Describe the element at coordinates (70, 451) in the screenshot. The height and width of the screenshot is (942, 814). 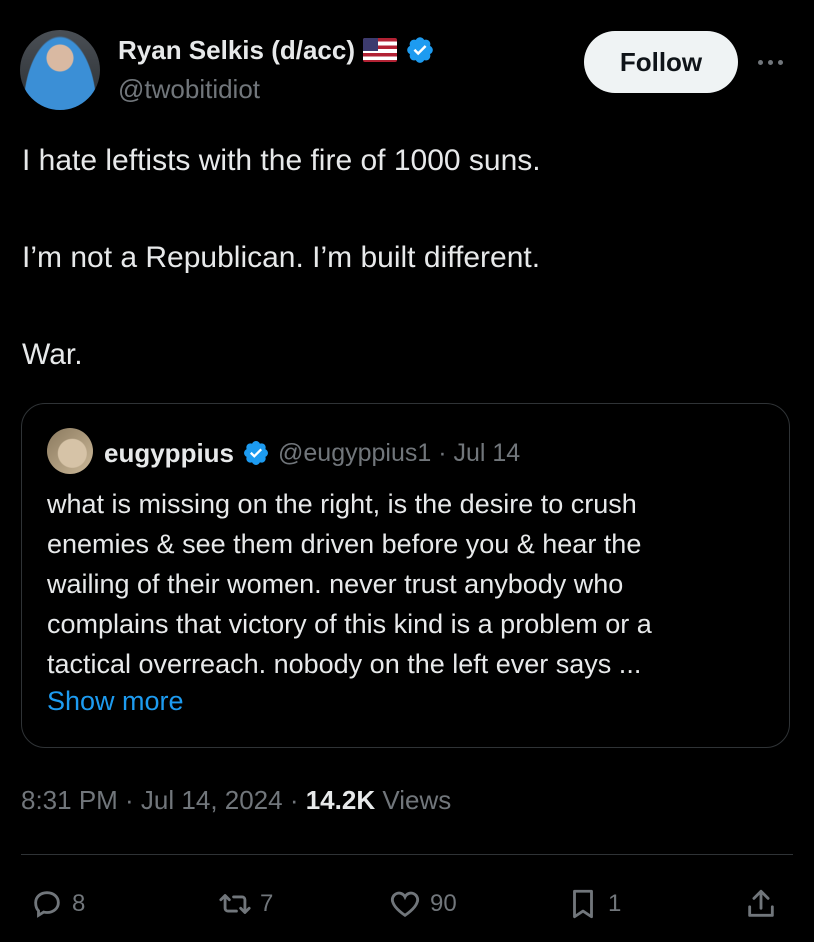
I see `quoted-author-avatar` at that location.